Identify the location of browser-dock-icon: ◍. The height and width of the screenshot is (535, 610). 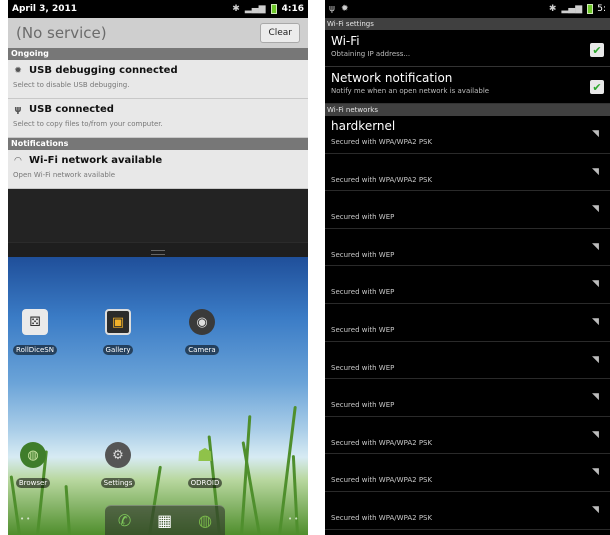
(205, 520).